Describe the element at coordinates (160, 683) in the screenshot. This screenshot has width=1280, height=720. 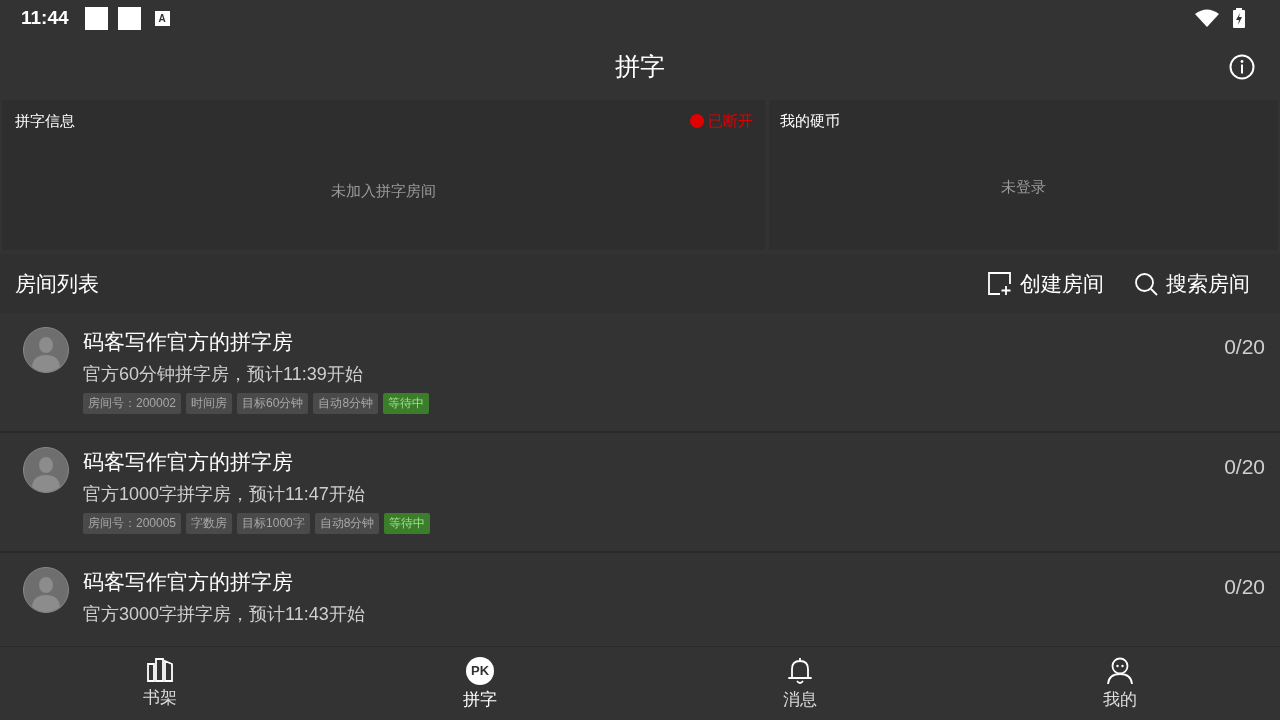
I see `nav-tab: 书架` at that location.